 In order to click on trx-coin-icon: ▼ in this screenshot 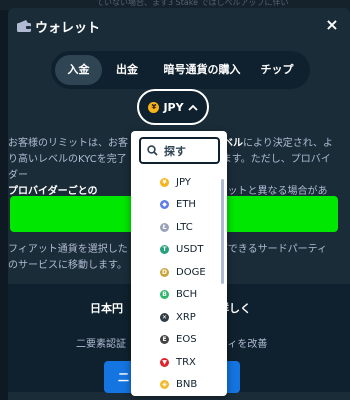, I will do `click(164, 362)`.